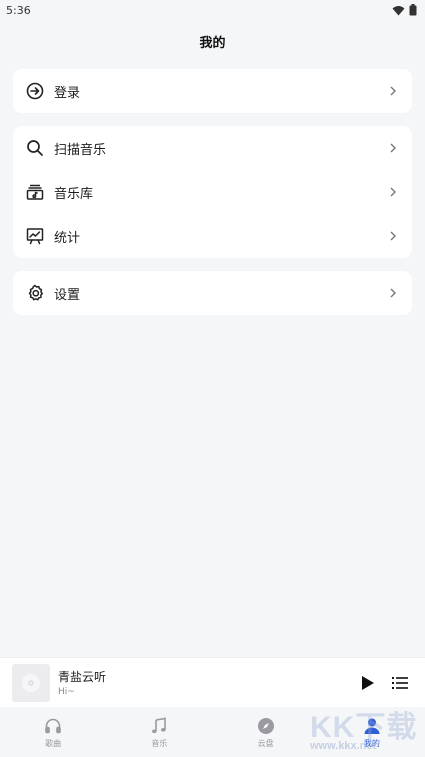 The width and height of the screenshot is (425, 757). I want to click on scan-music-row: 扫描音乐, so click(212, 148).